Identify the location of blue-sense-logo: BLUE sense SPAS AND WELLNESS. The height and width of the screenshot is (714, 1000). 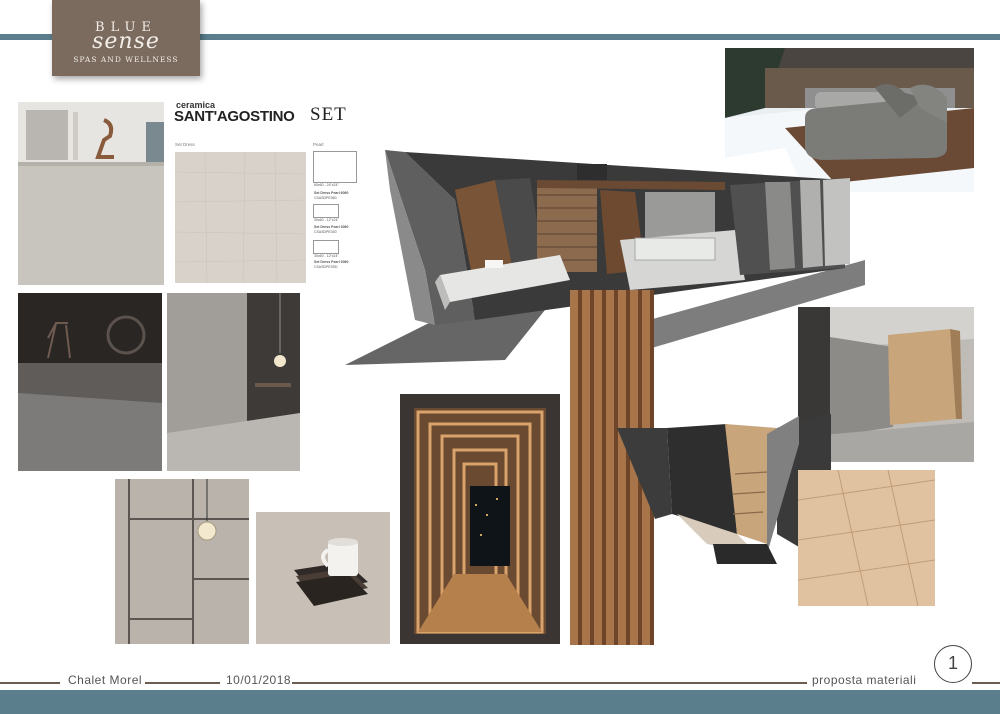
(126, 38).